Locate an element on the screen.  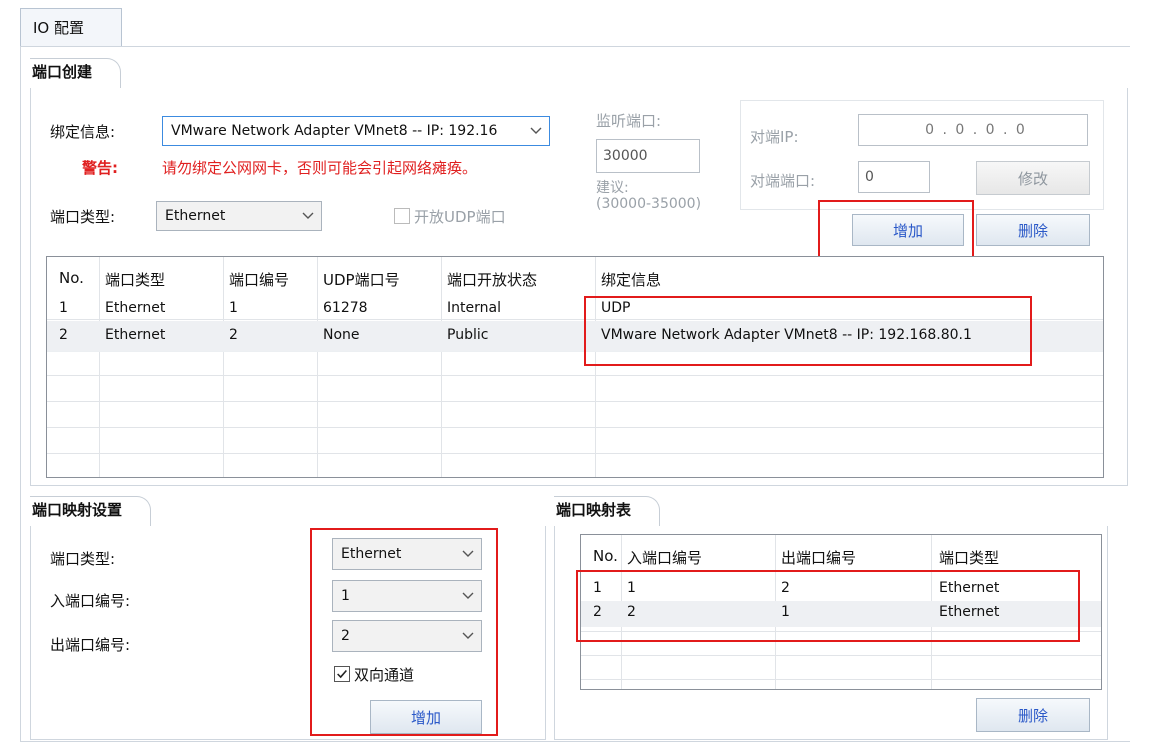
modify-button-label: 修改 is located at coordinates (1032, 178).